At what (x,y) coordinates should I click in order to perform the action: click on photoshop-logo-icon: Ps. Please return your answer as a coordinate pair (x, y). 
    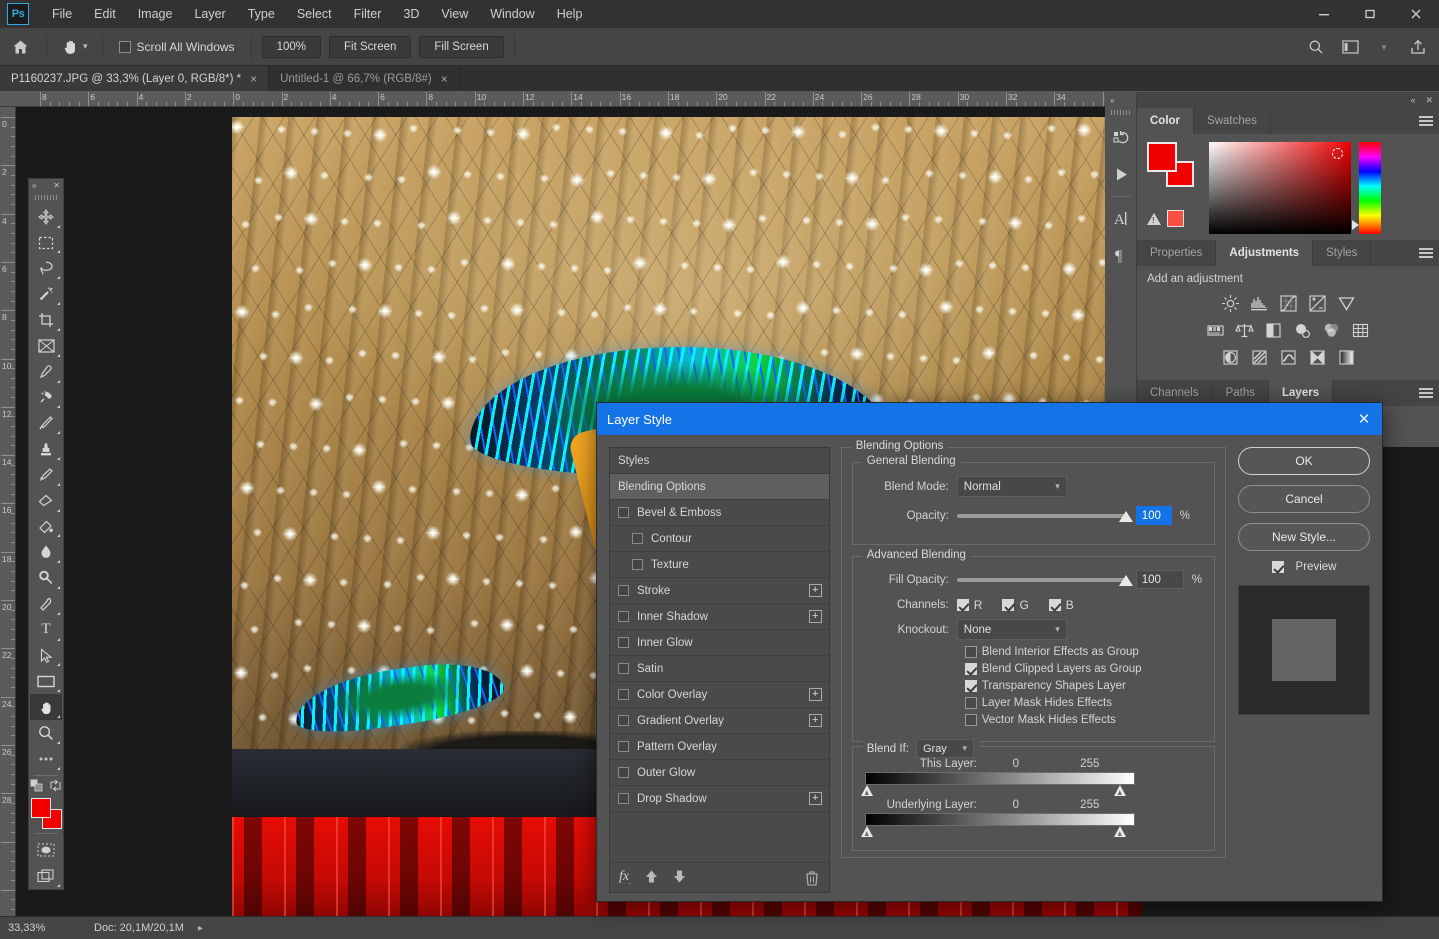
    Looking at the image, I should click on (18, 14).